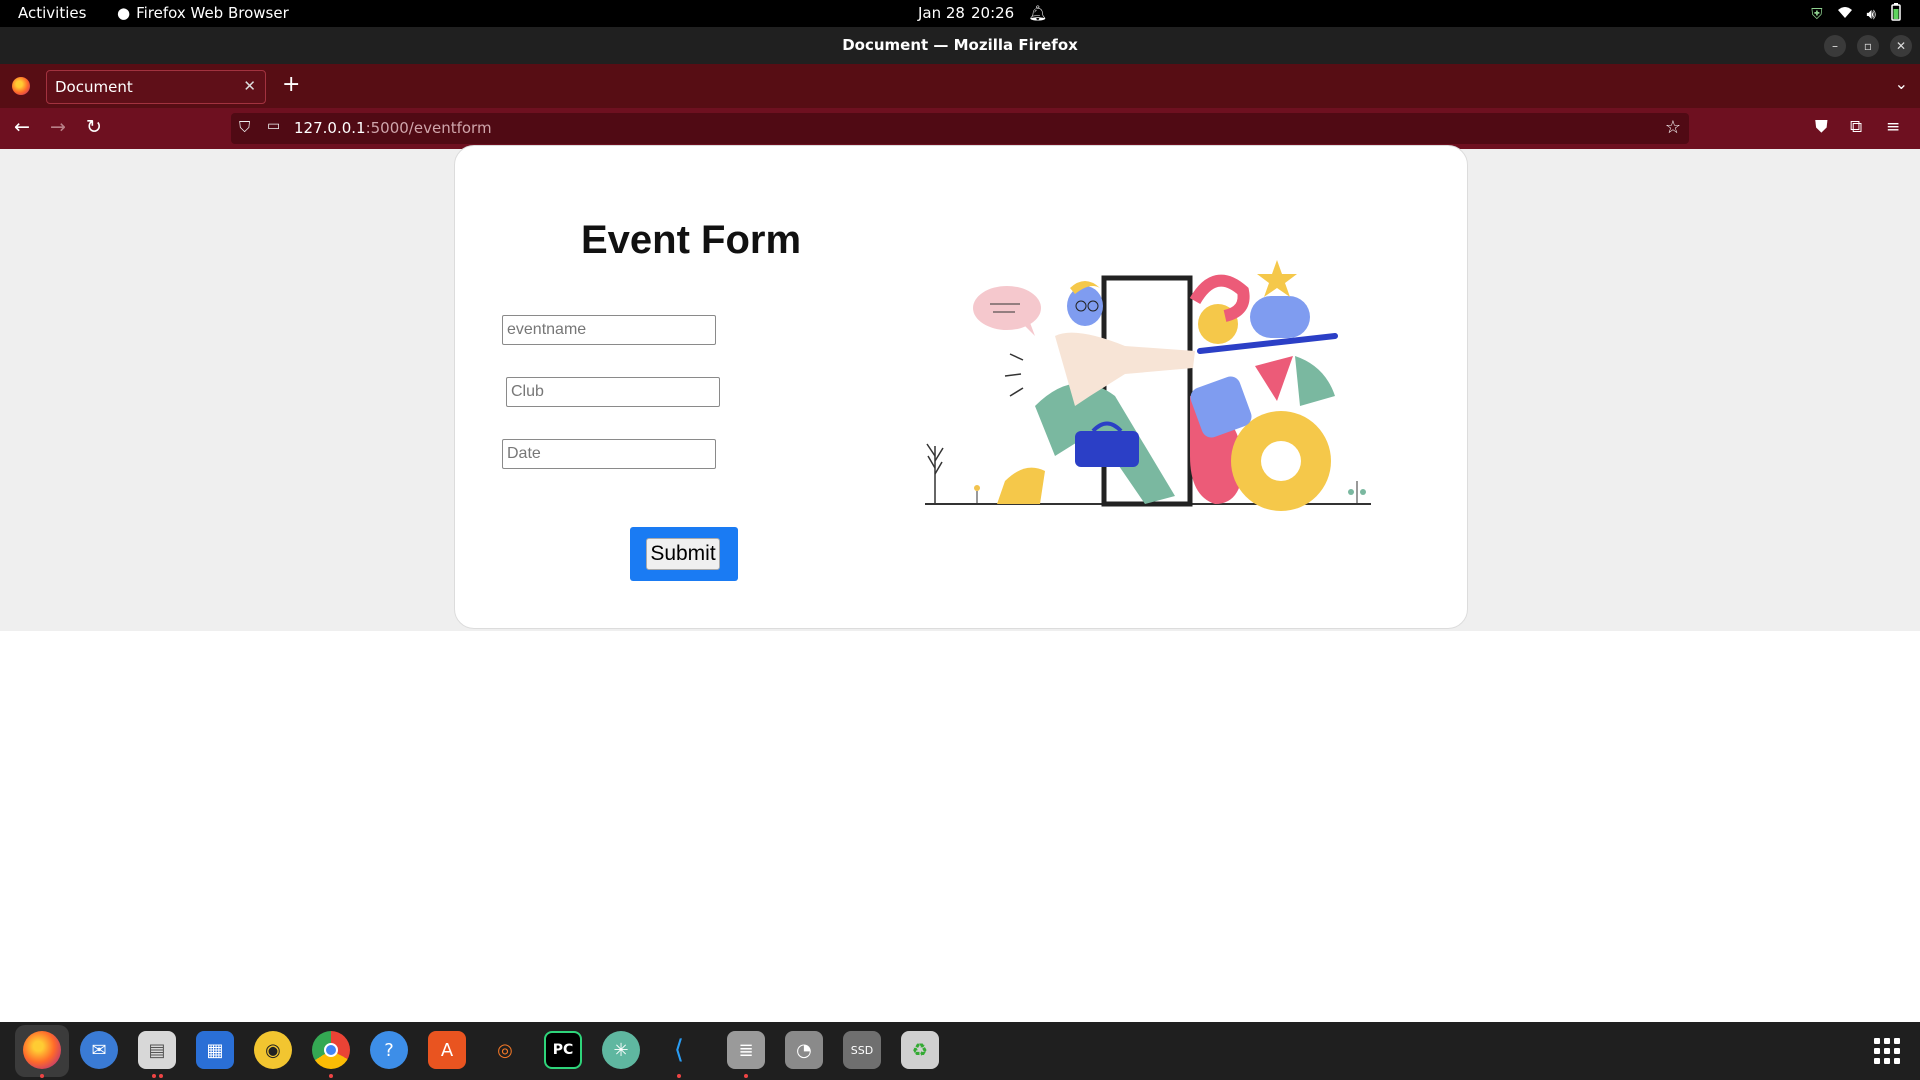 The image size is (1920, 1080). Describe the element at coordinates (428, 128) in the screenshot. I see `url-path: :5000/eventform` at that location.